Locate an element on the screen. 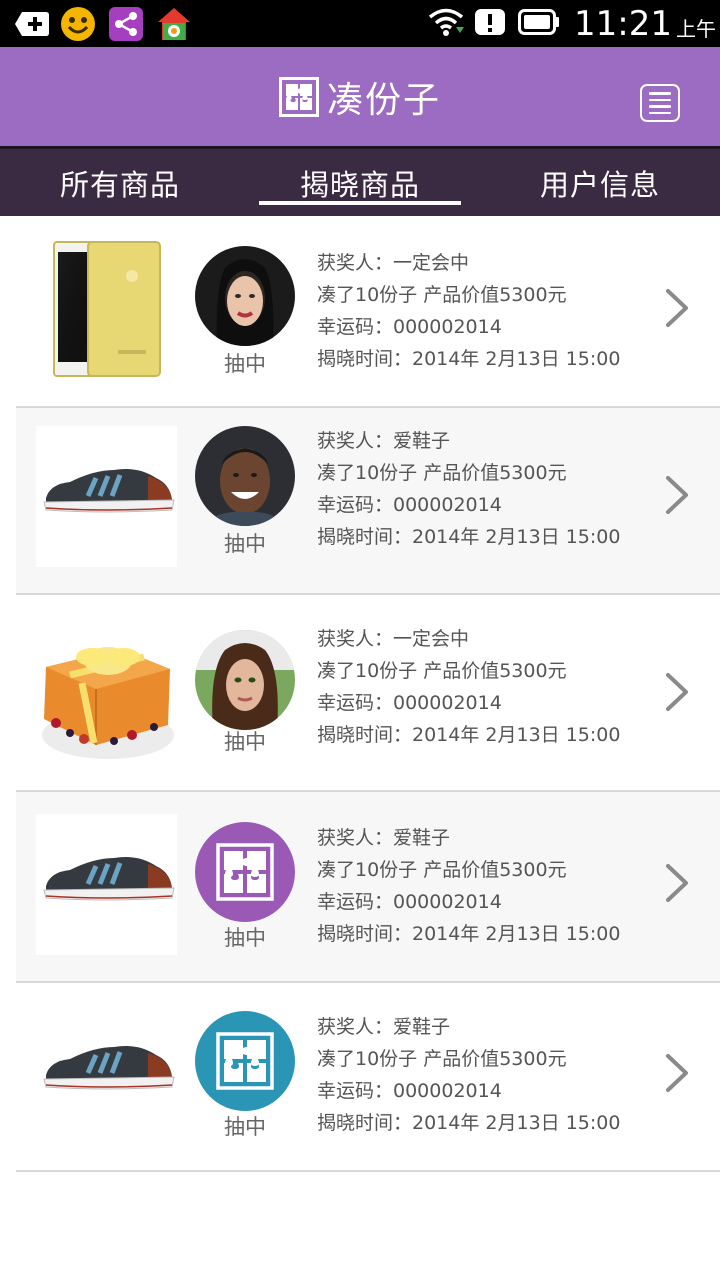 Image resolution: width=720 pixels, height=1280 pixels. tab-bar: 所有商品 揭晓商品 用户信息 is located at coordinates (360, 181).